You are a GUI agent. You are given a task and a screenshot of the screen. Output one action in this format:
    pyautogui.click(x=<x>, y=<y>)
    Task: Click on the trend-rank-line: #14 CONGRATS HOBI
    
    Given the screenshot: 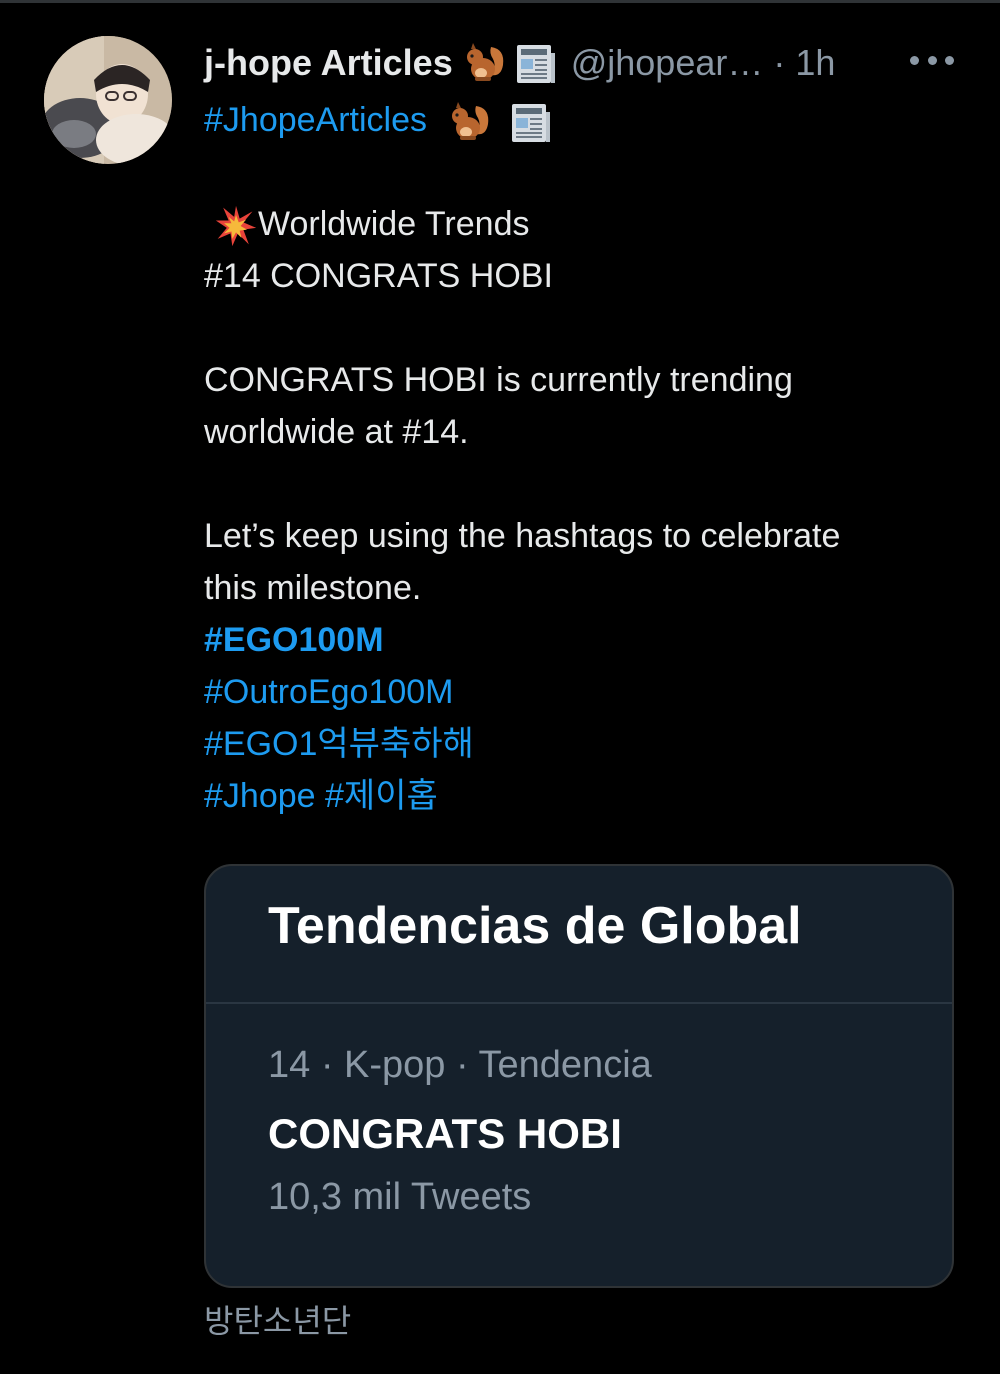 What is the action you would take?
    pyautogui.click(x=378, y=276)
    